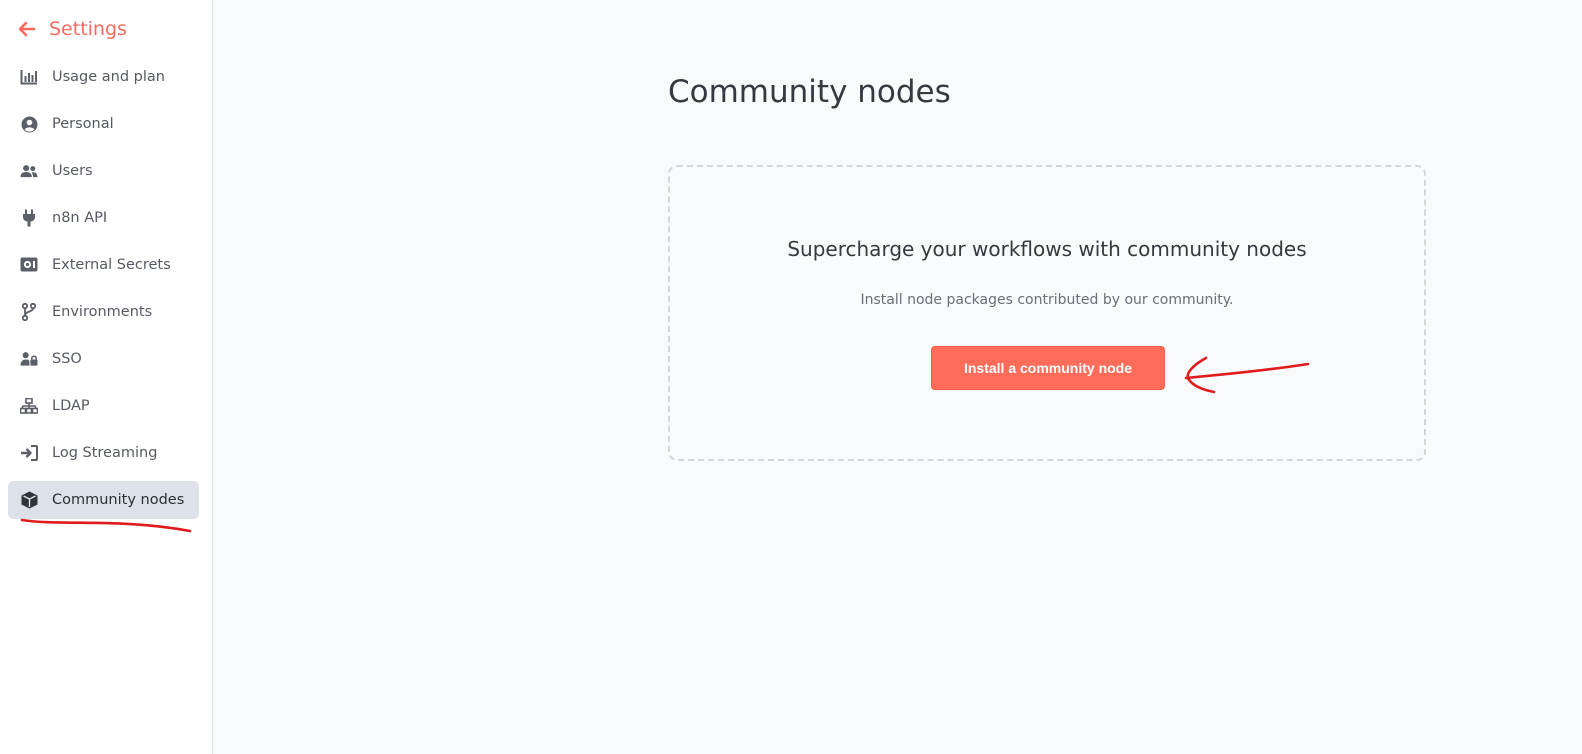  What do you see at coordinates (72, 171) in the screenshot?
I see `sidebar-item-label: Users` at bounding box center [72, 171].